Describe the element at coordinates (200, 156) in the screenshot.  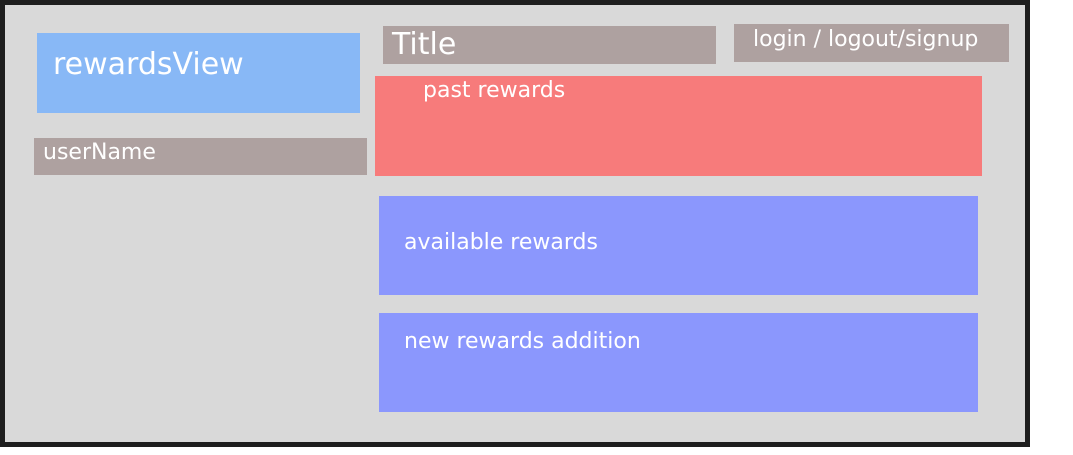
I see `user-name-block: userName` at that location.